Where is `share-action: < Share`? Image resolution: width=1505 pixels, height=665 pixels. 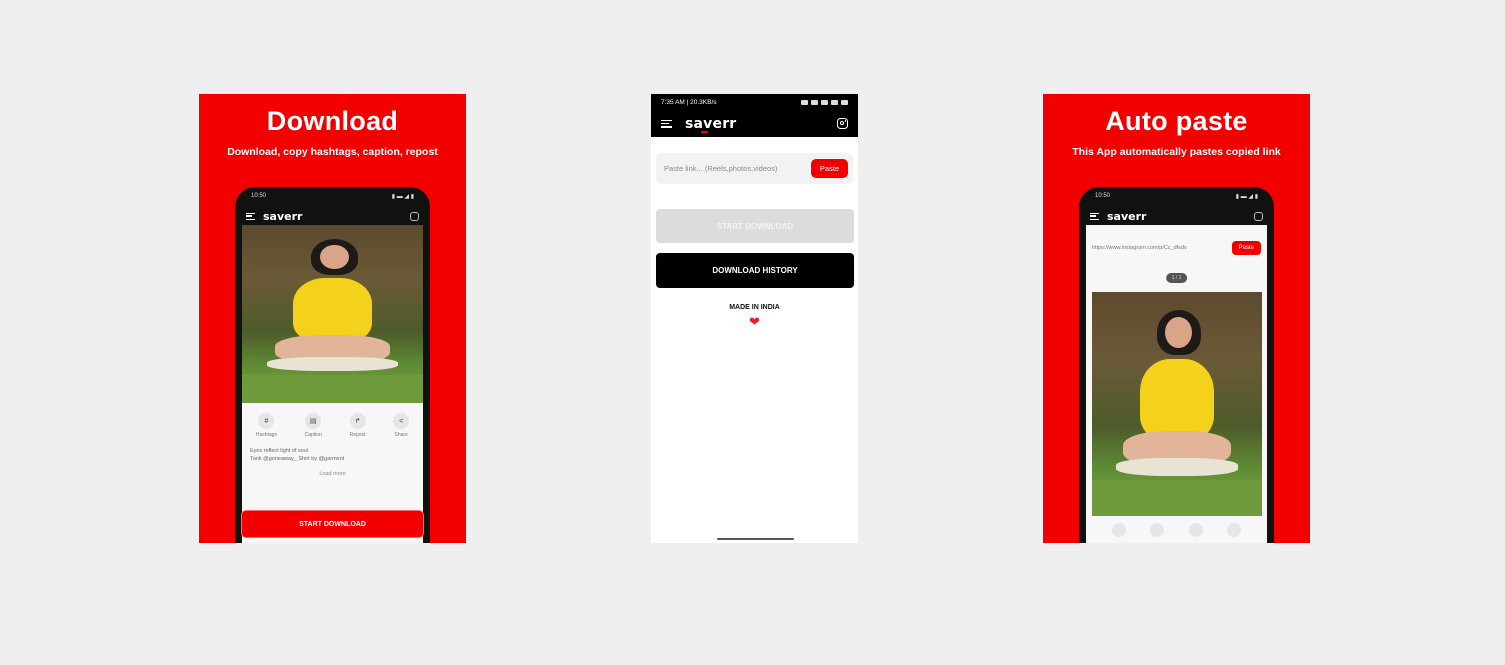
share-action: < Share is located at coordinates (401, 425).